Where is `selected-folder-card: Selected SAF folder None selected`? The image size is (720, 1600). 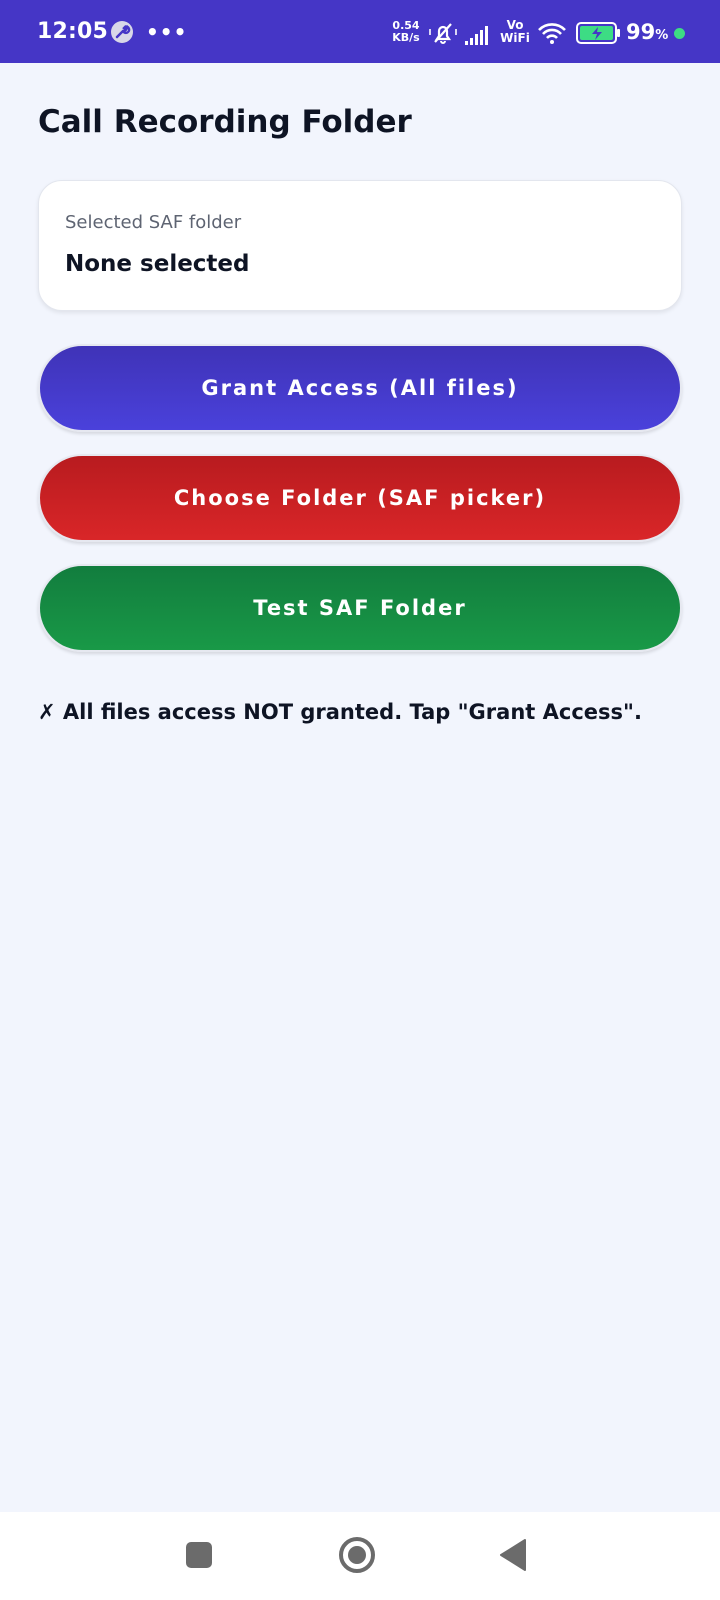 selected-folder-card: Selected SAF folder None selected is located at coordinates (360, 245).